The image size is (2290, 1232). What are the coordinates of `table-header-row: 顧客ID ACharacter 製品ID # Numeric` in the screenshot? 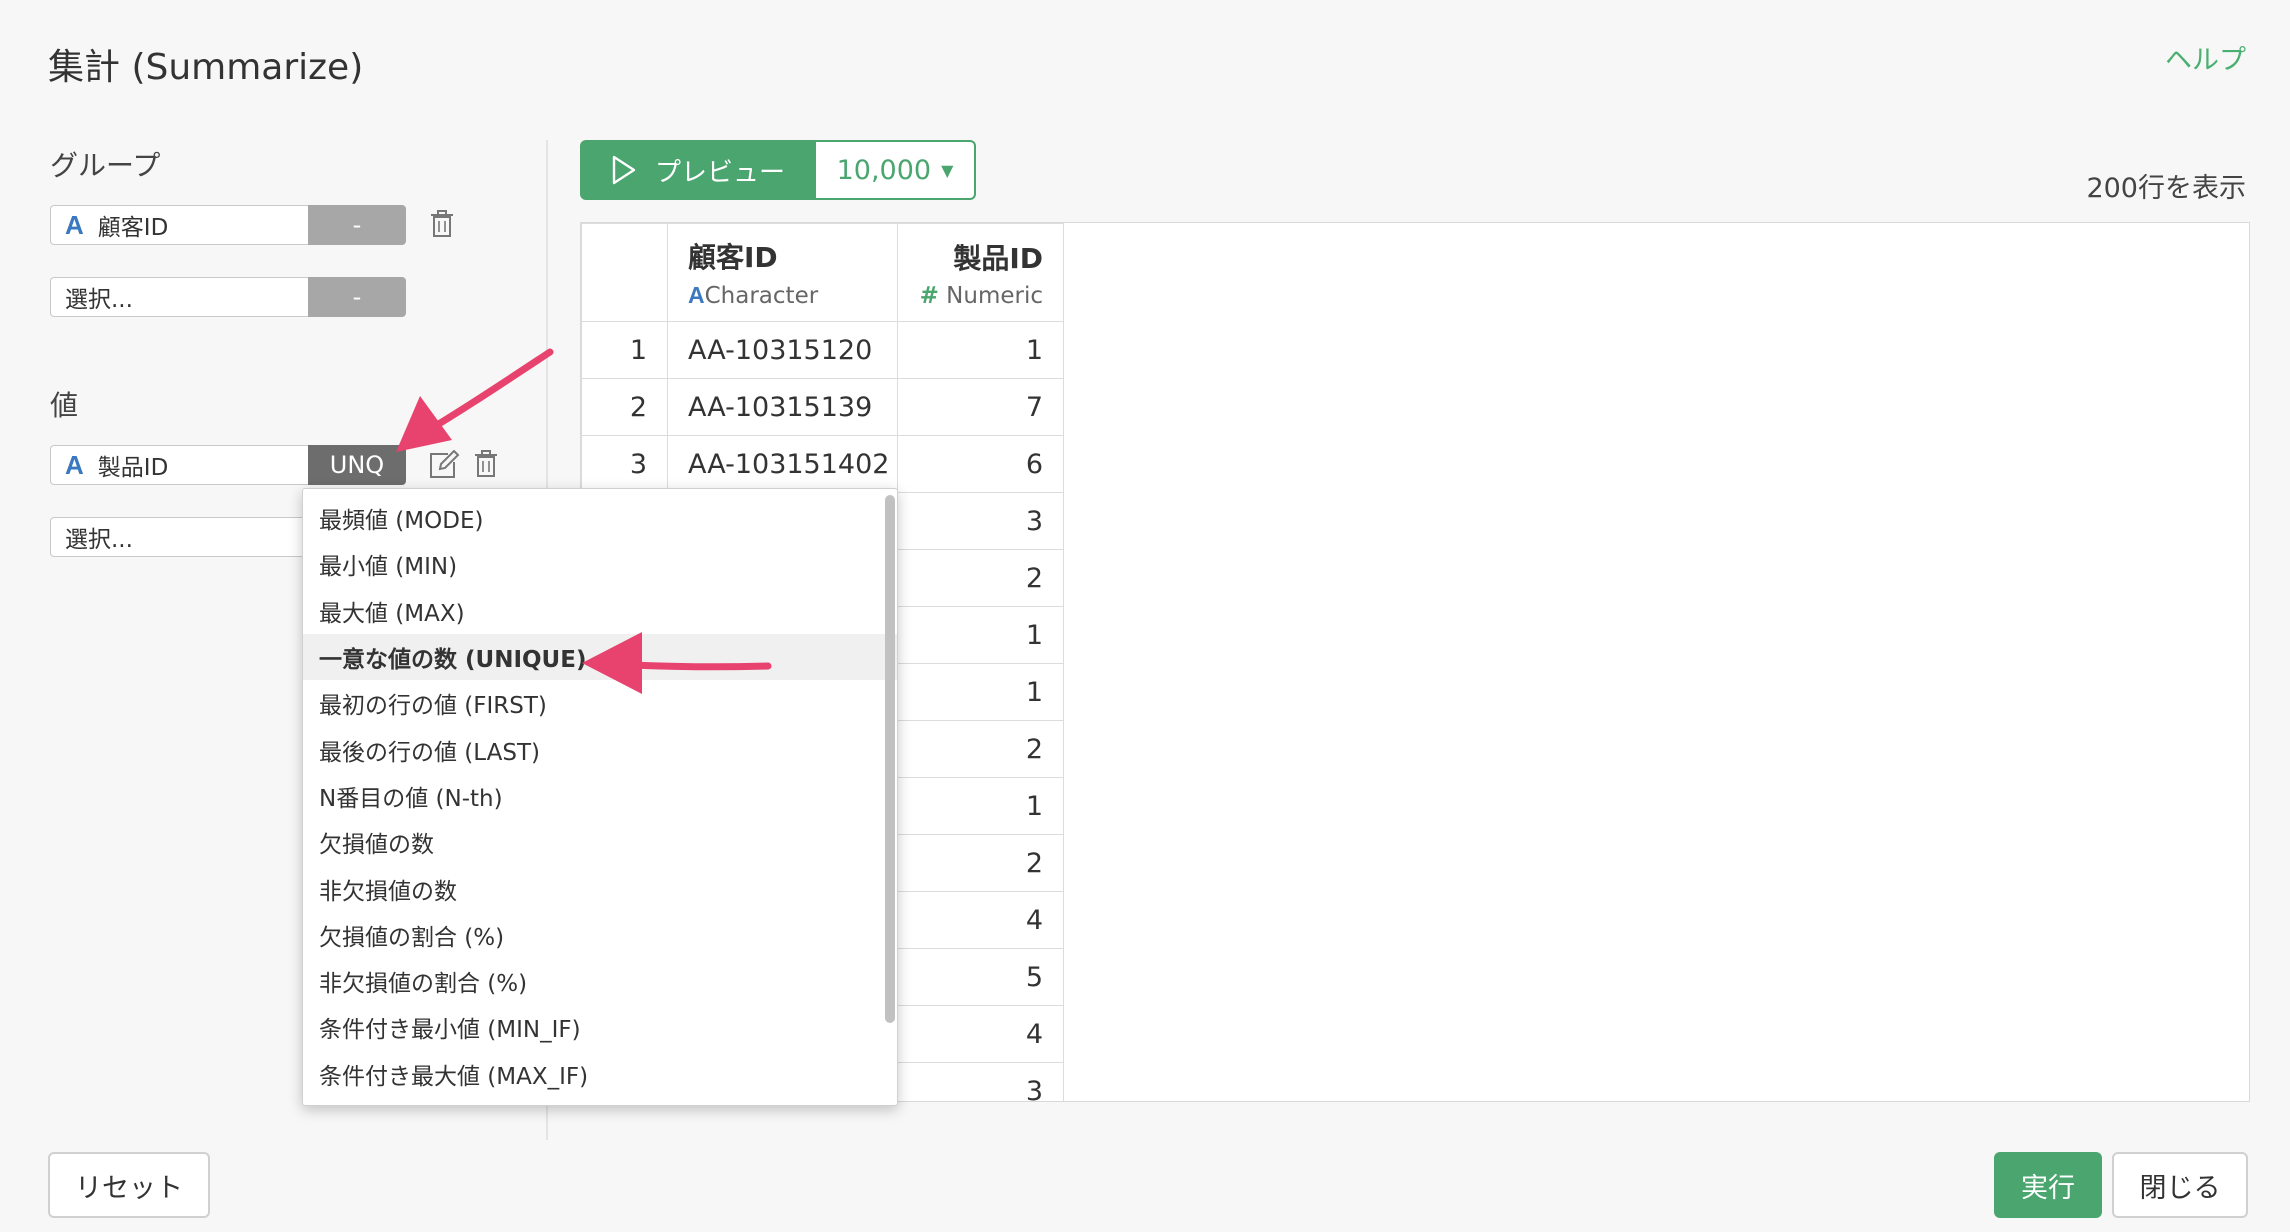 It's located at (822, 272).